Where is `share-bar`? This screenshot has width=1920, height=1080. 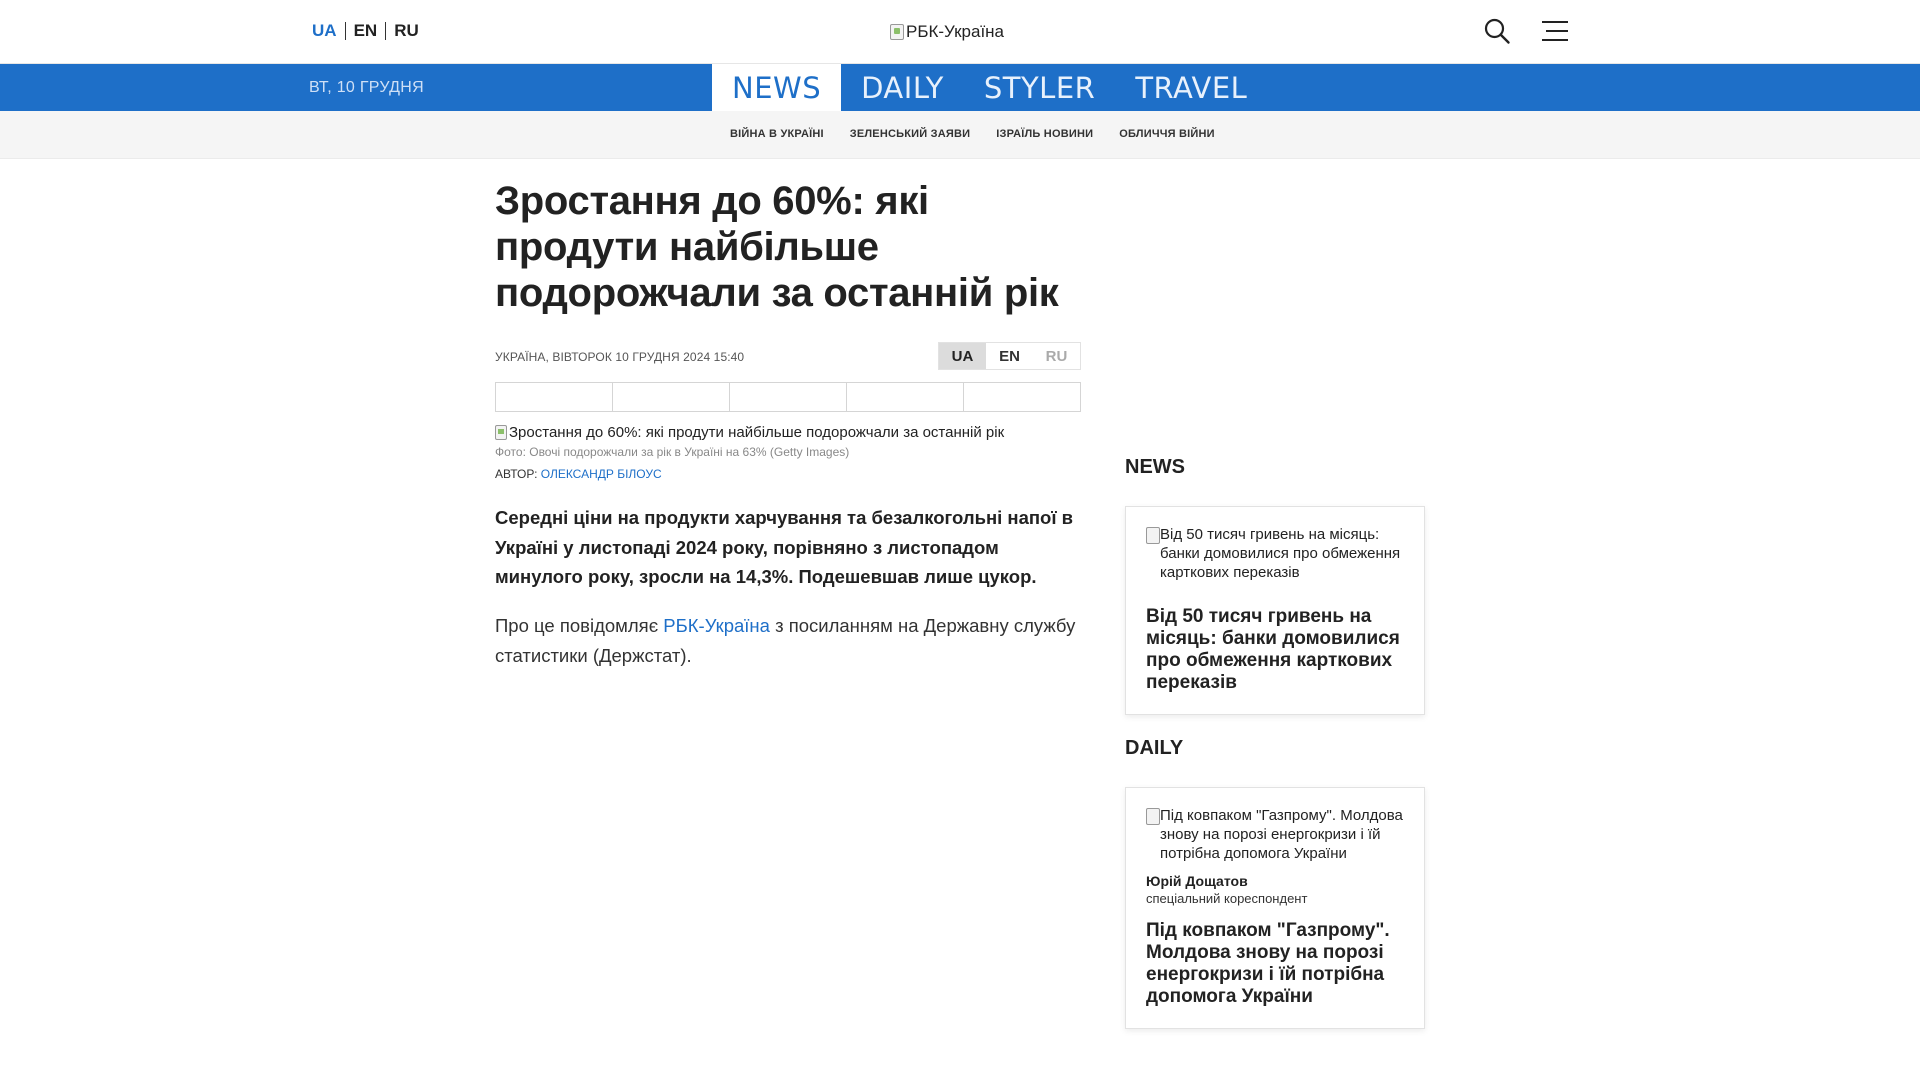 share-bar is located at coordinates (788, 397).